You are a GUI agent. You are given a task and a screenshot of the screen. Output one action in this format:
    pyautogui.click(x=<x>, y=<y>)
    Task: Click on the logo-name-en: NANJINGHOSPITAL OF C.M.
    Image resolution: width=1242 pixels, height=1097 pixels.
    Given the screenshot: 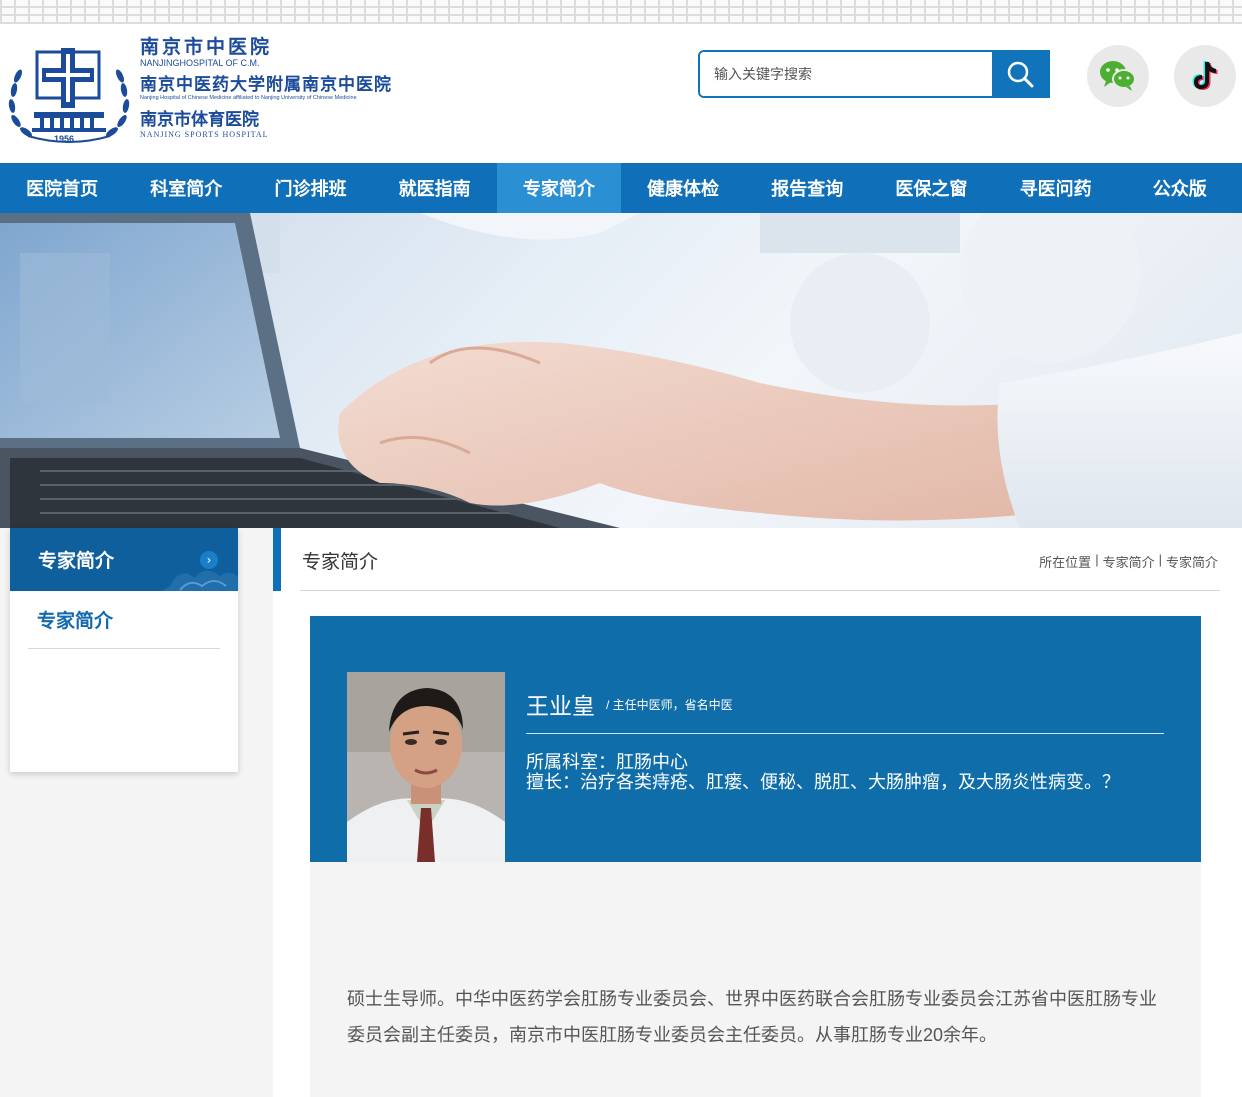 What is the action you would take?
    pyautogui.click(x=200, y=63)
    